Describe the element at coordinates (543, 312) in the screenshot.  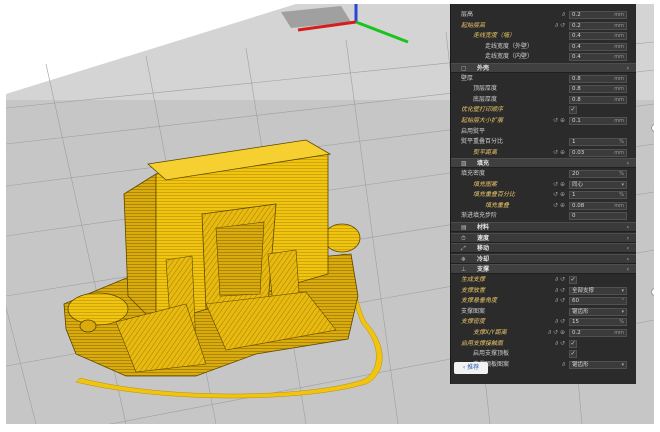
I see `setting-row-28: 支撑图案 锯齿形 ▾` at that location.